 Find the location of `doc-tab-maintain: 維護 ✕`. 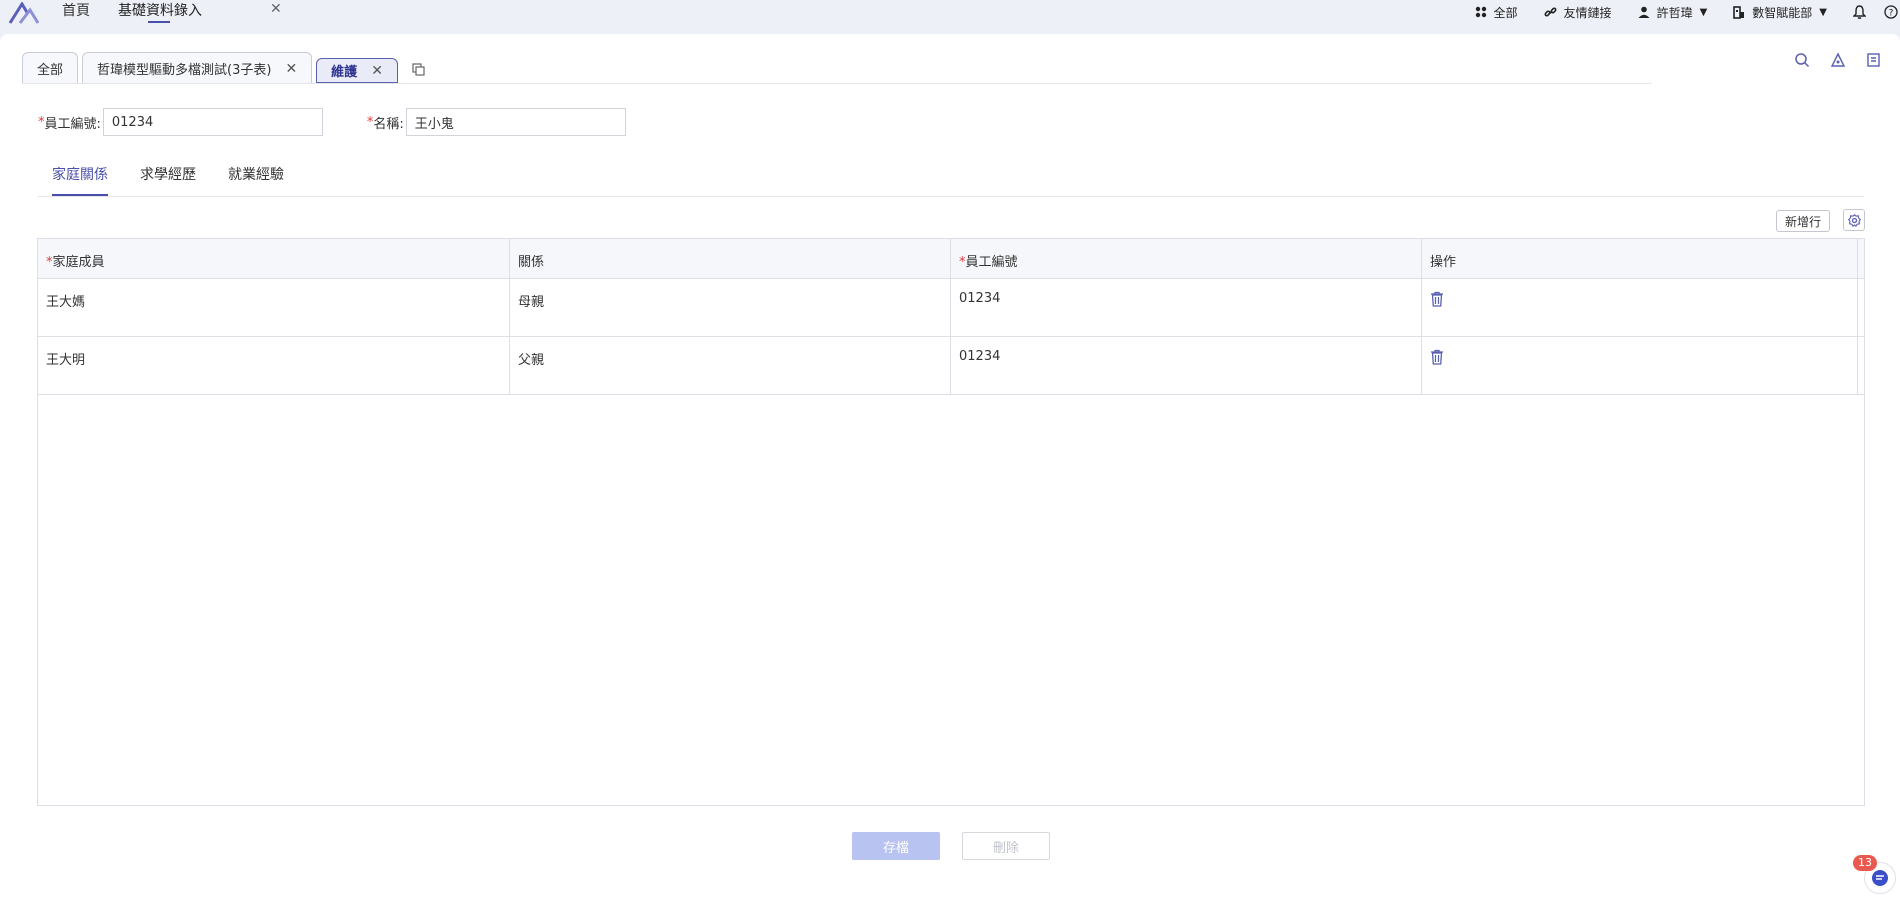

doc-tab-maintain: 維護 ✕ is located at coordinates (357, 71).